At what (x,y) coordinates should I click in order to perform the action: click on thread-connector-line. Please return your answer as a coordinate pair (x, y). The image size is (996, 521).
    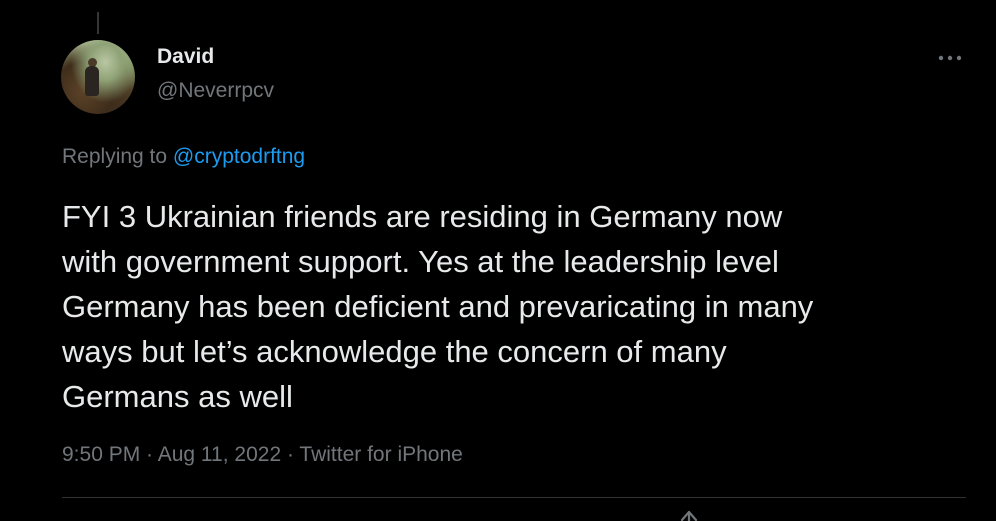
    Looking at the image, I should click on (98, 23).